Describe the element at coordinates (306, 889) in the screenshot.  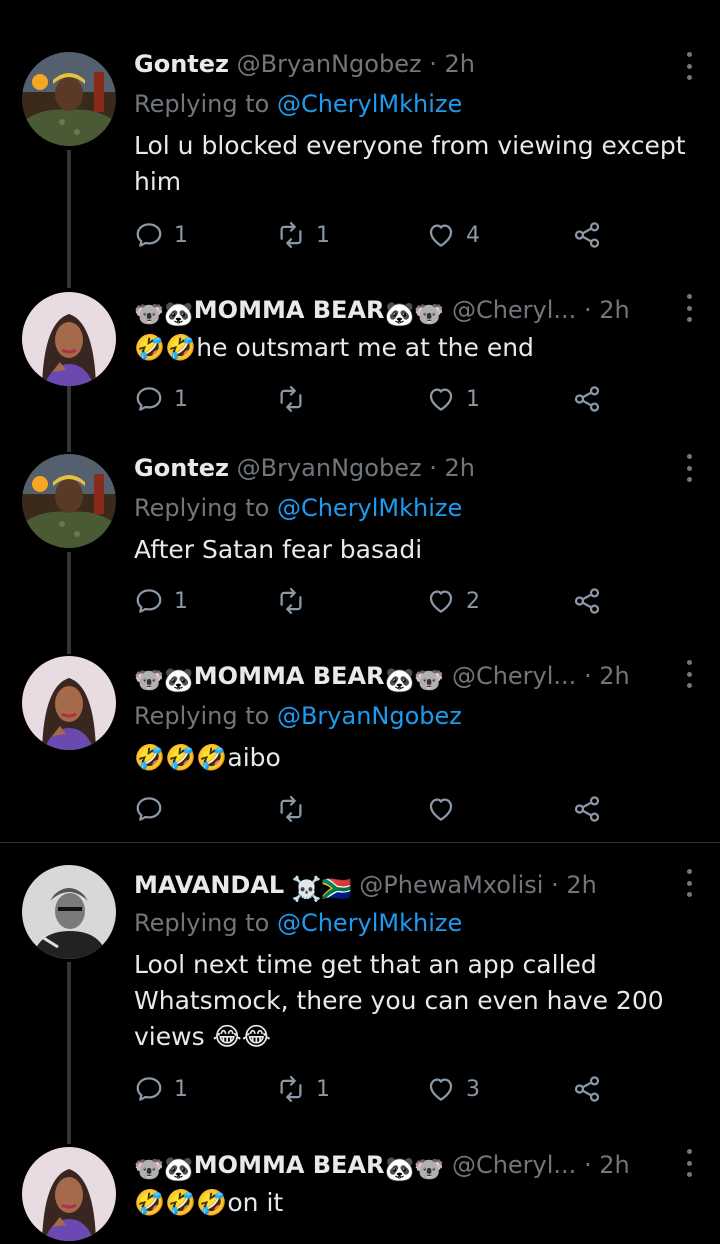
I see `skull-crossbones-icon: ☠️` at that location.